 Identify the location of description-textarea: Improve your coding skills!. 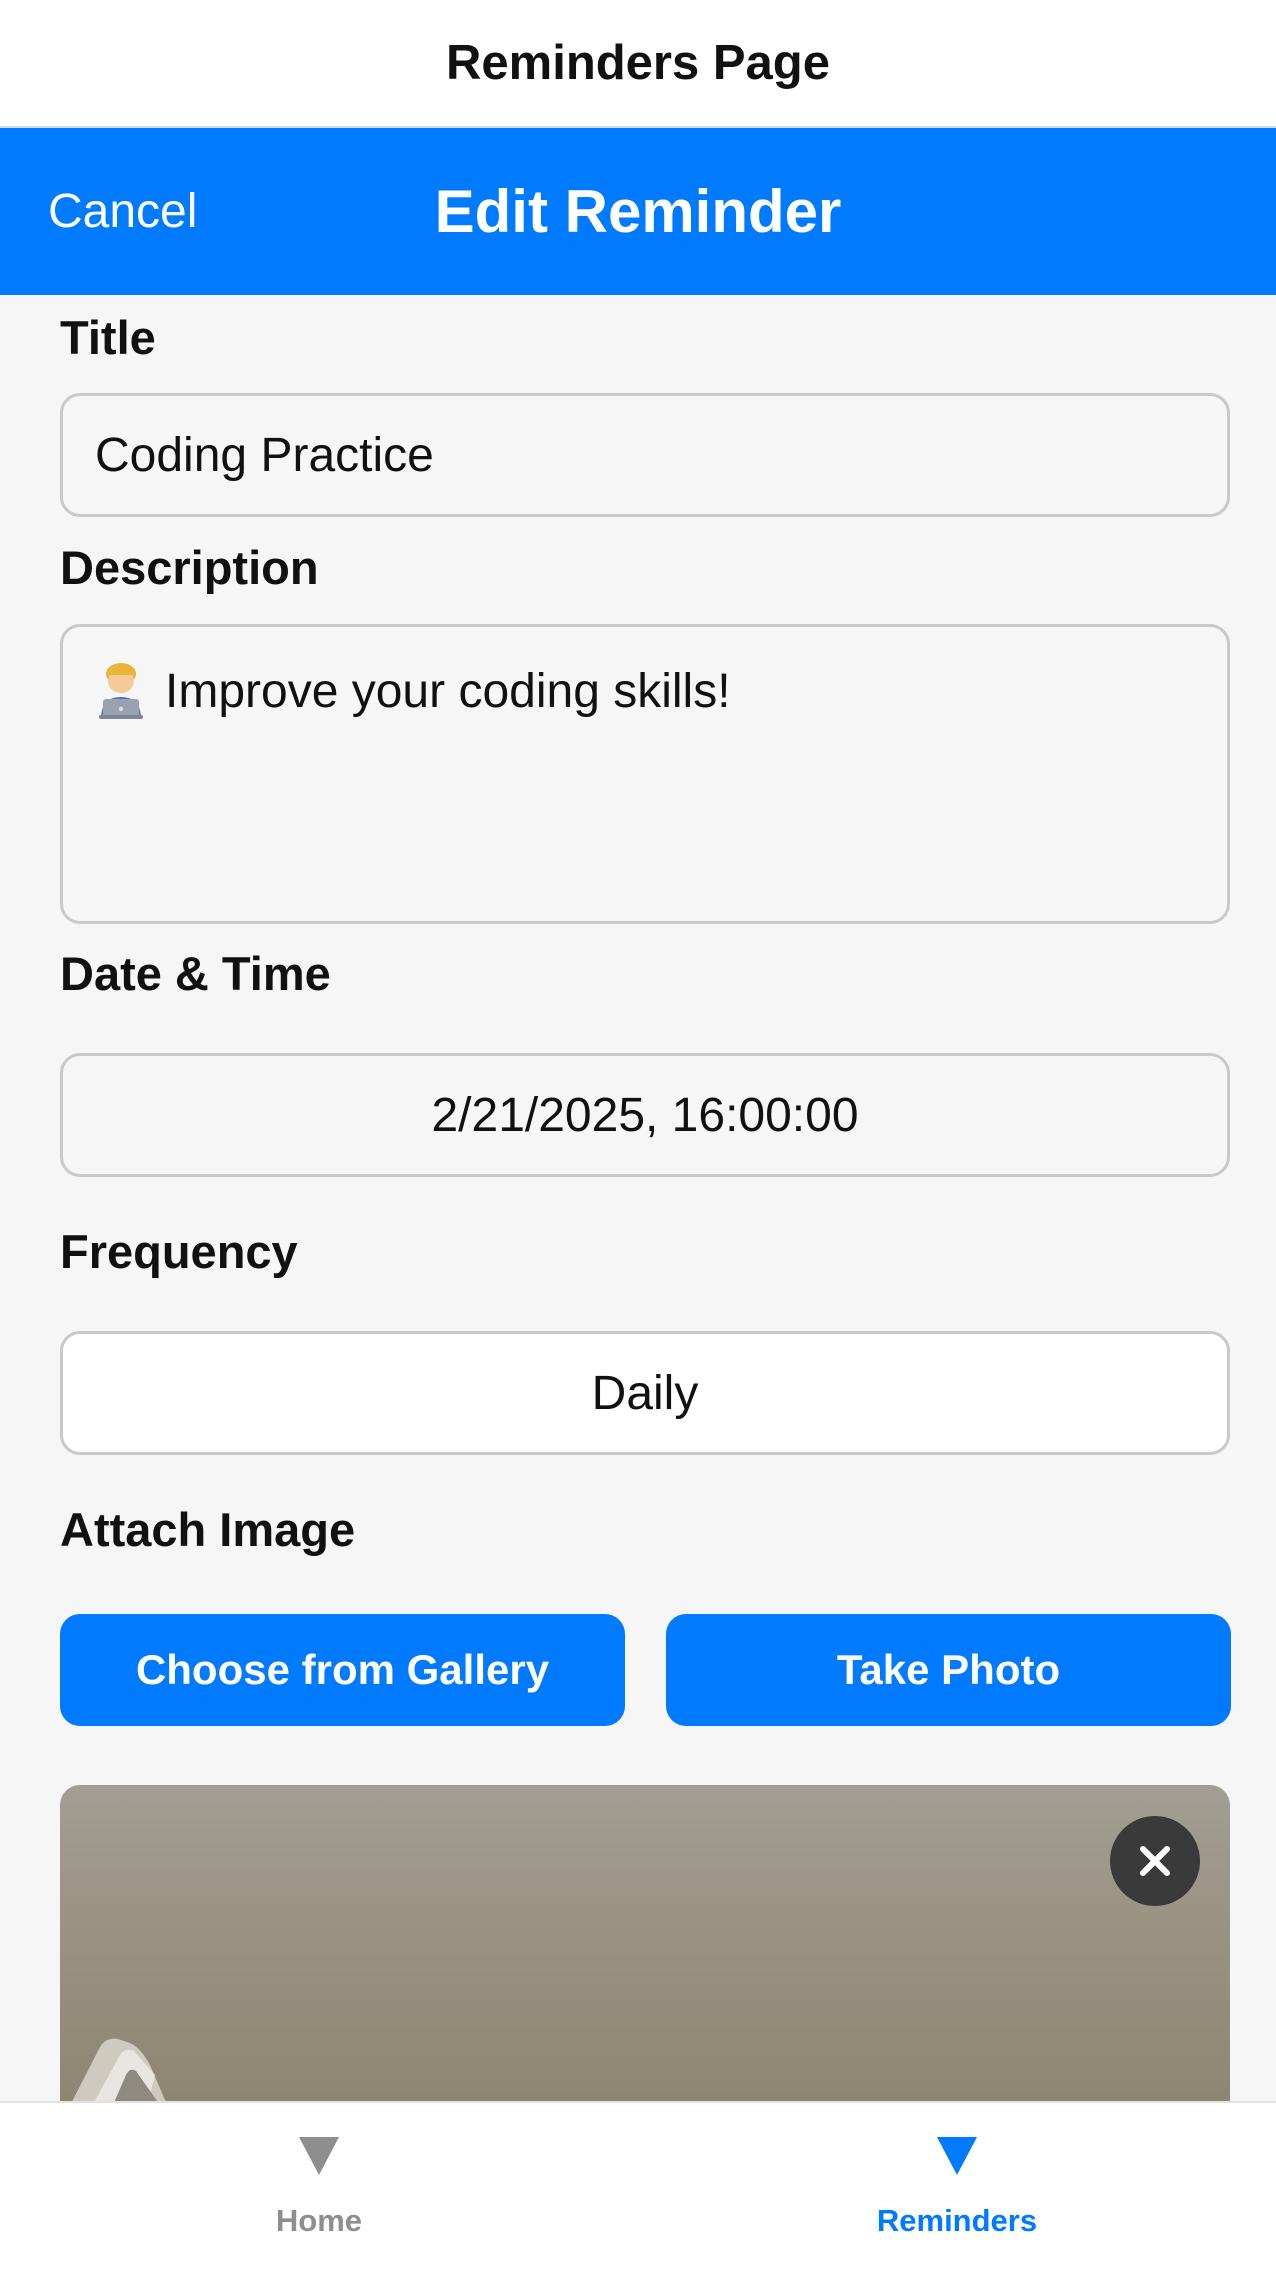
(645, 774).